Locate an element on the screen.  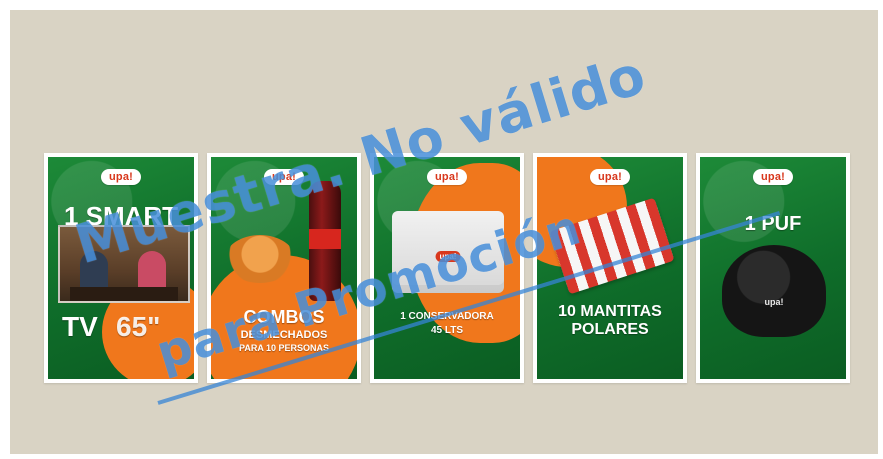
promo-card-cooler: upa! upa! 1 CONSERVADORA 45 LTS is located at coordinates (447, 268).